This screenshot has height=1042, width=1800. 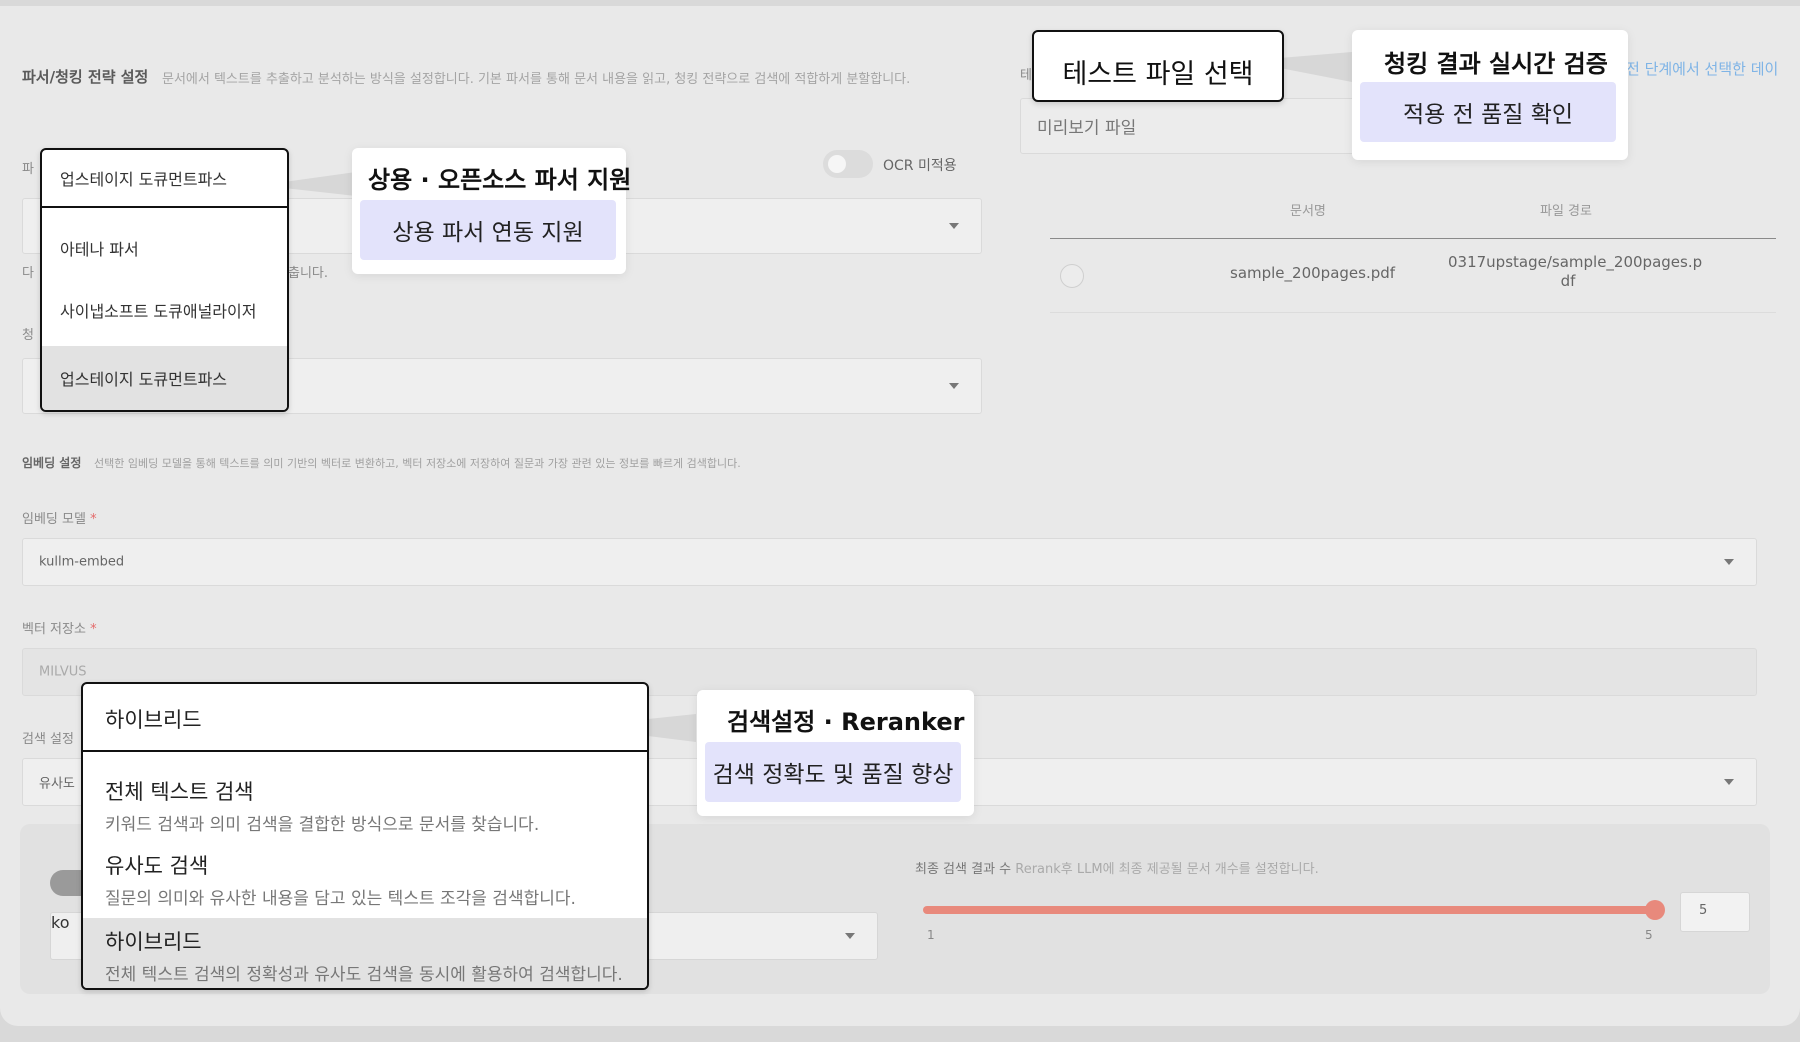 What do you see at coordinates (1655, 910) in the screenshot?
I see `final-results-slider-thumb` at bounding box center [1655, 910].